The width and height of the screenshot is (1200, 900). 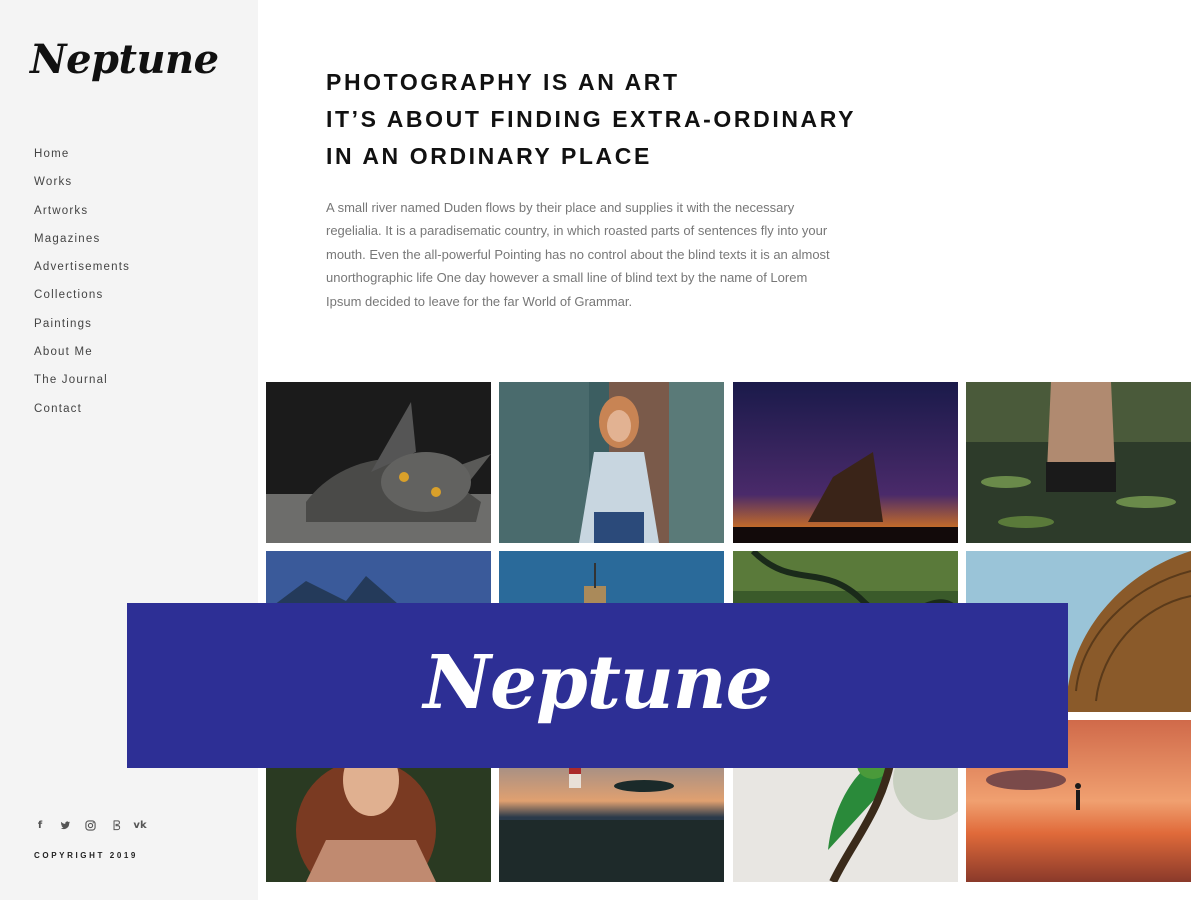 I want to click on nav-link-advertisements: Advertisements, so click(x=82, y=267).